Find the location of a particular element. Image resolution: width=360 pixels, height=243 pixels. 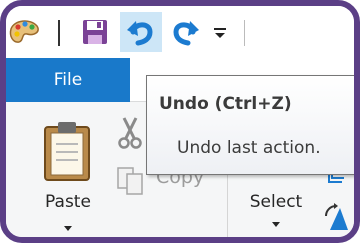

paste-dropdown-icon is located at coordinates (68, 228).